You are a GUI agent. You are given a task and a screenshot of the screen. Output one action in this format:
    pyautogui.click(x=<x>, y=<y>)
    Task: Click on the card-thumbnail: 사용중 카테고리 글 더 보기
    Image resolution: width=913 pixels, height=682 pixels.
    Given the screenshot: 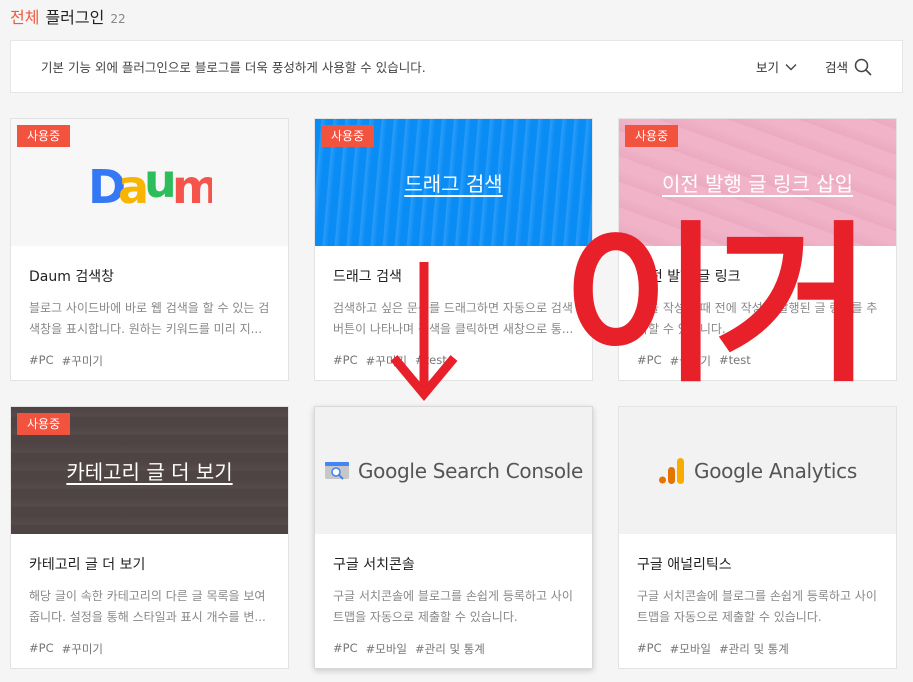 What is the action you would take?
    pyautogui.click(x=149, y=470)
    